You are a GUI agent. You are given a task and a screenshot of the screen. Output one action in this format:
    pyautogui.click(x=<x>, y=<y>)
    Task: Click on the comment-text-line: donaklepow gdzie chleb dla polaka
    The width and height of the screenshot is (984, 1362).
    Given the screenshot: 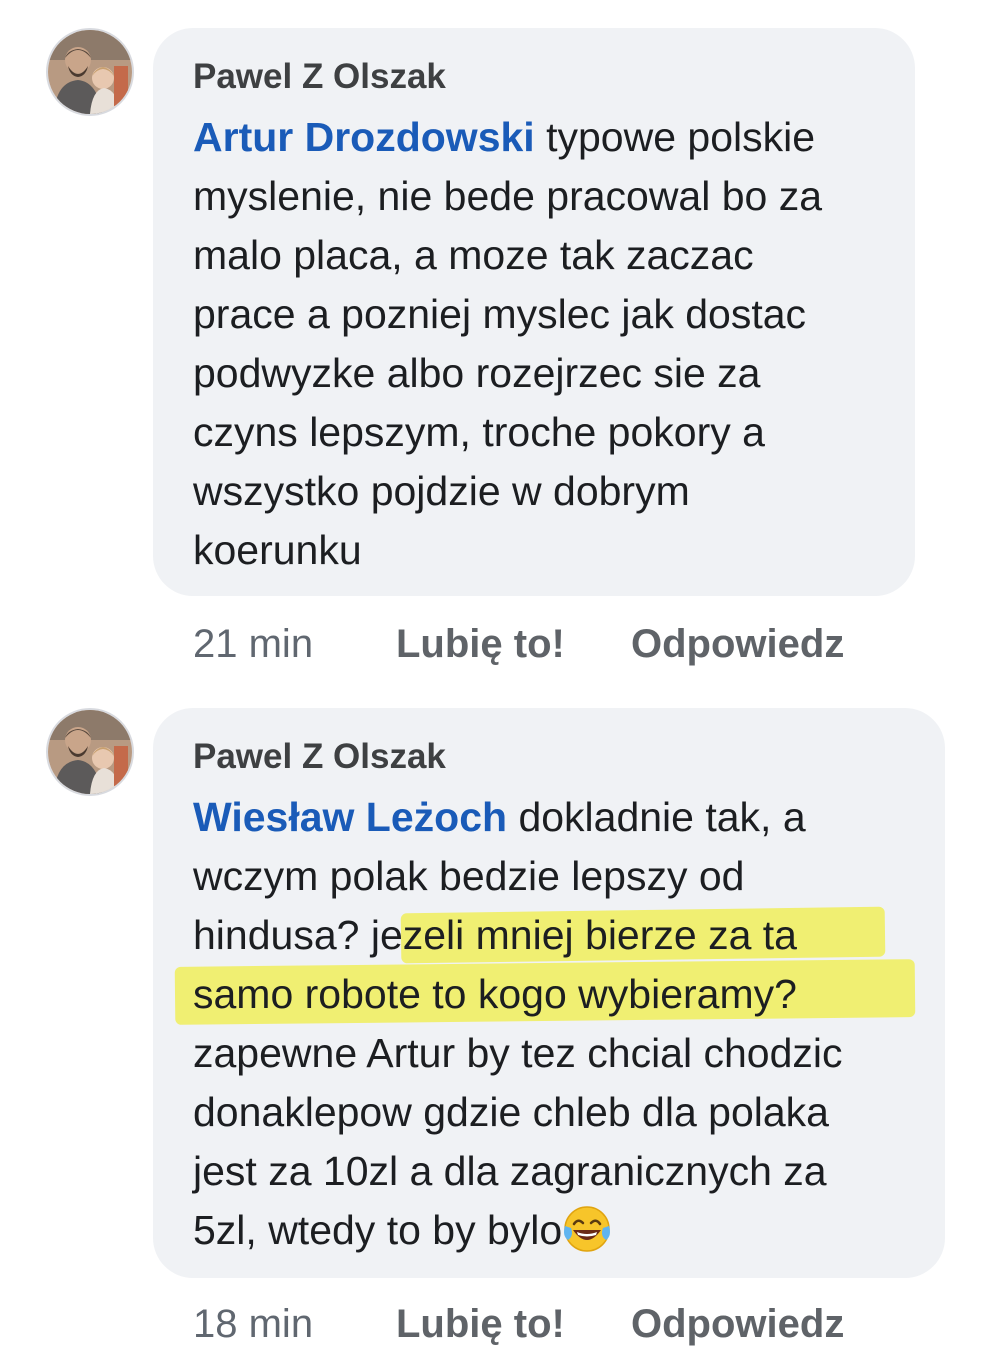 What is the action you would take?
    pyautogui.click(x=511, y=1112)
    